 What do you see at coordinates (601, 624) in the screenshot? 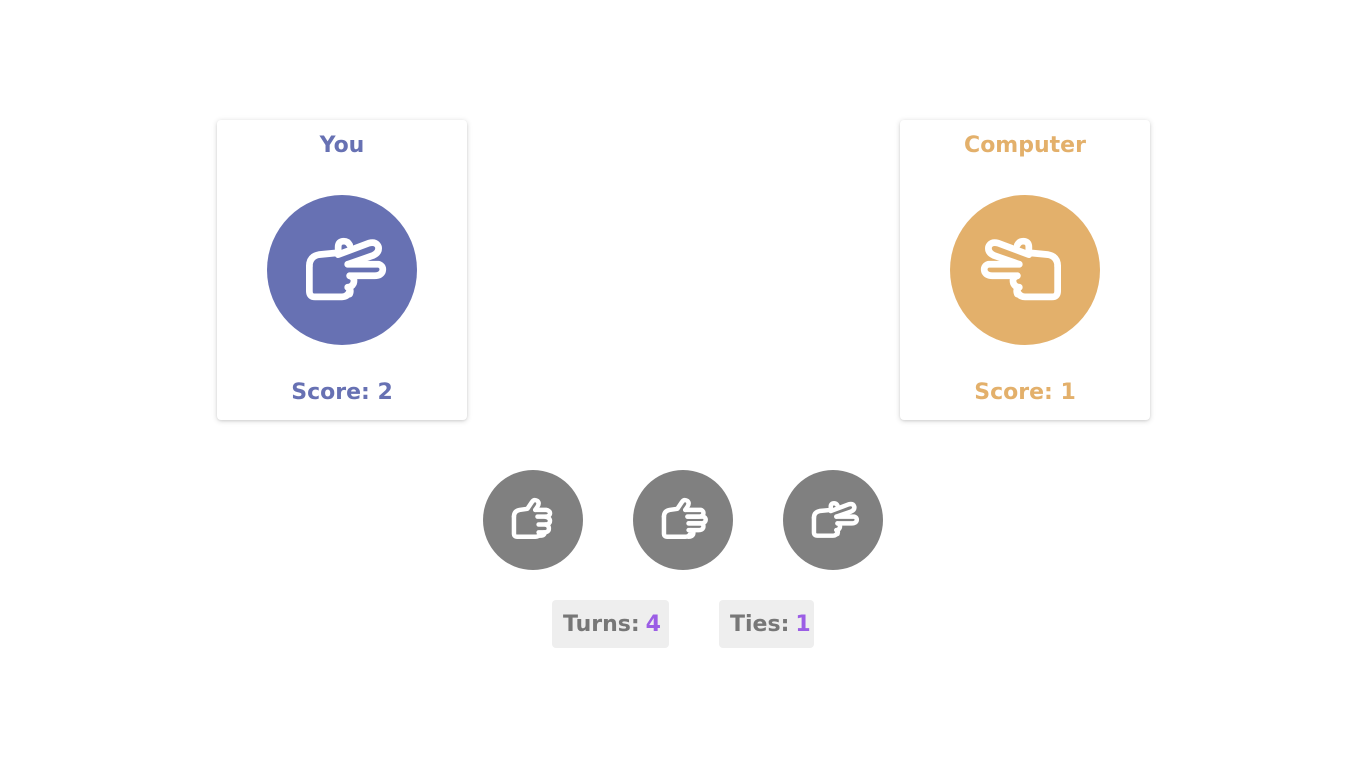
I see `turns-label: Turns:` at bounding box center [601, 624].